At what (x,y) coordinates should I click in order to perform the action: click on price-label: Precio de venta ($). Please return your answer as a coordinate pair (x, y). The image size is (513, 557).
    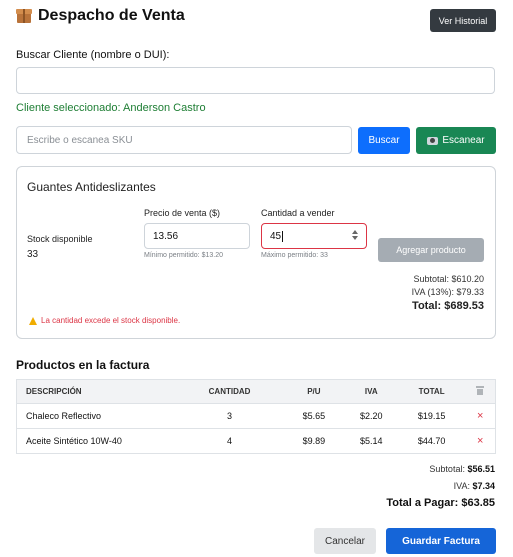
    Looking at the image, I should click on (182, 213).